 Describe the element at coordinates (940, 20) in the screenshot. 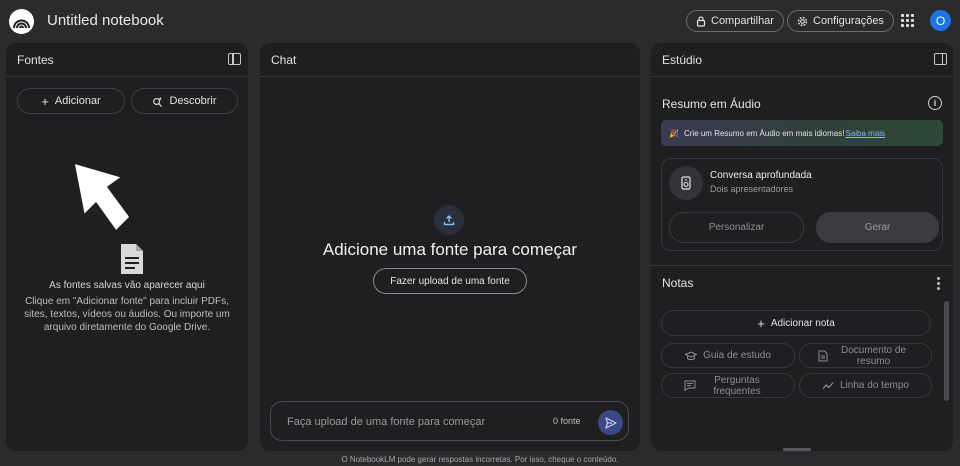

I see `avatar: O` at that location.